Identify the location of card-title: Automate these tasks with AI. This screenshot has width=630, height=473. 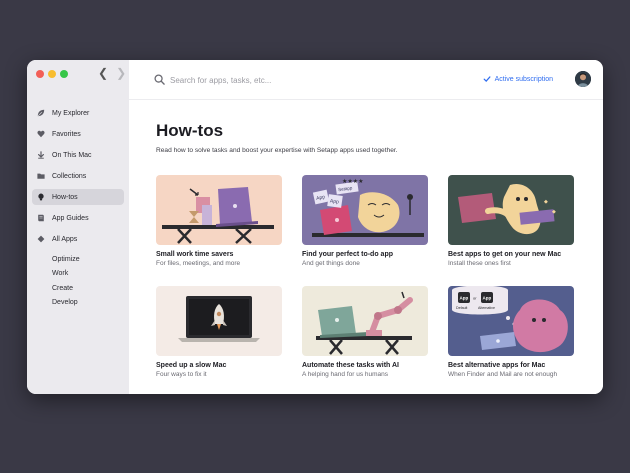
(350, 365).